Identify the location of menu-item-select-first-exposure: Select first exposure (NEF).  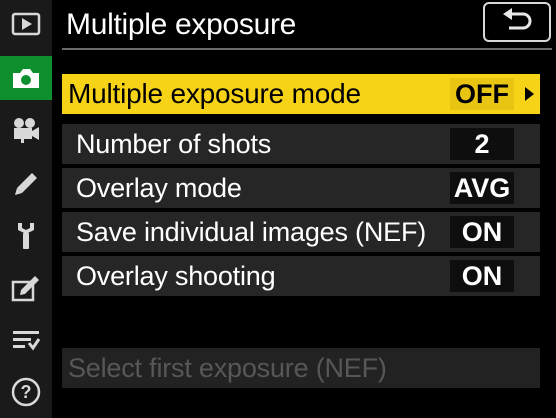
(301, 368).